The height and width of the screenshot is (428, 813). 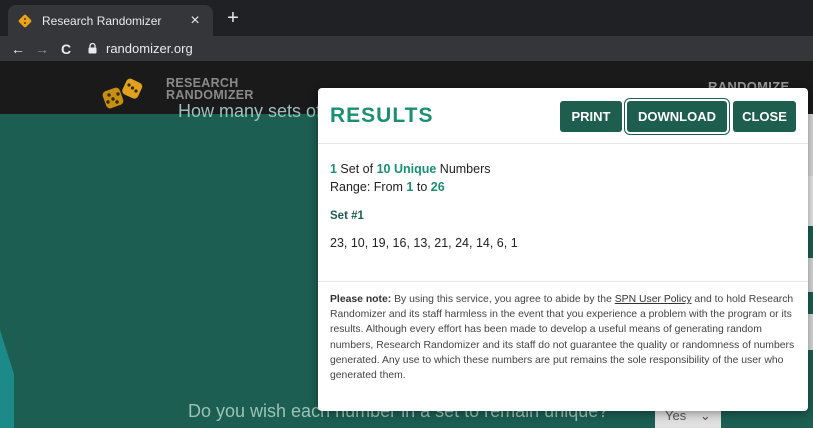 I want to click on range-middle: to, so click(x=422, y=187).